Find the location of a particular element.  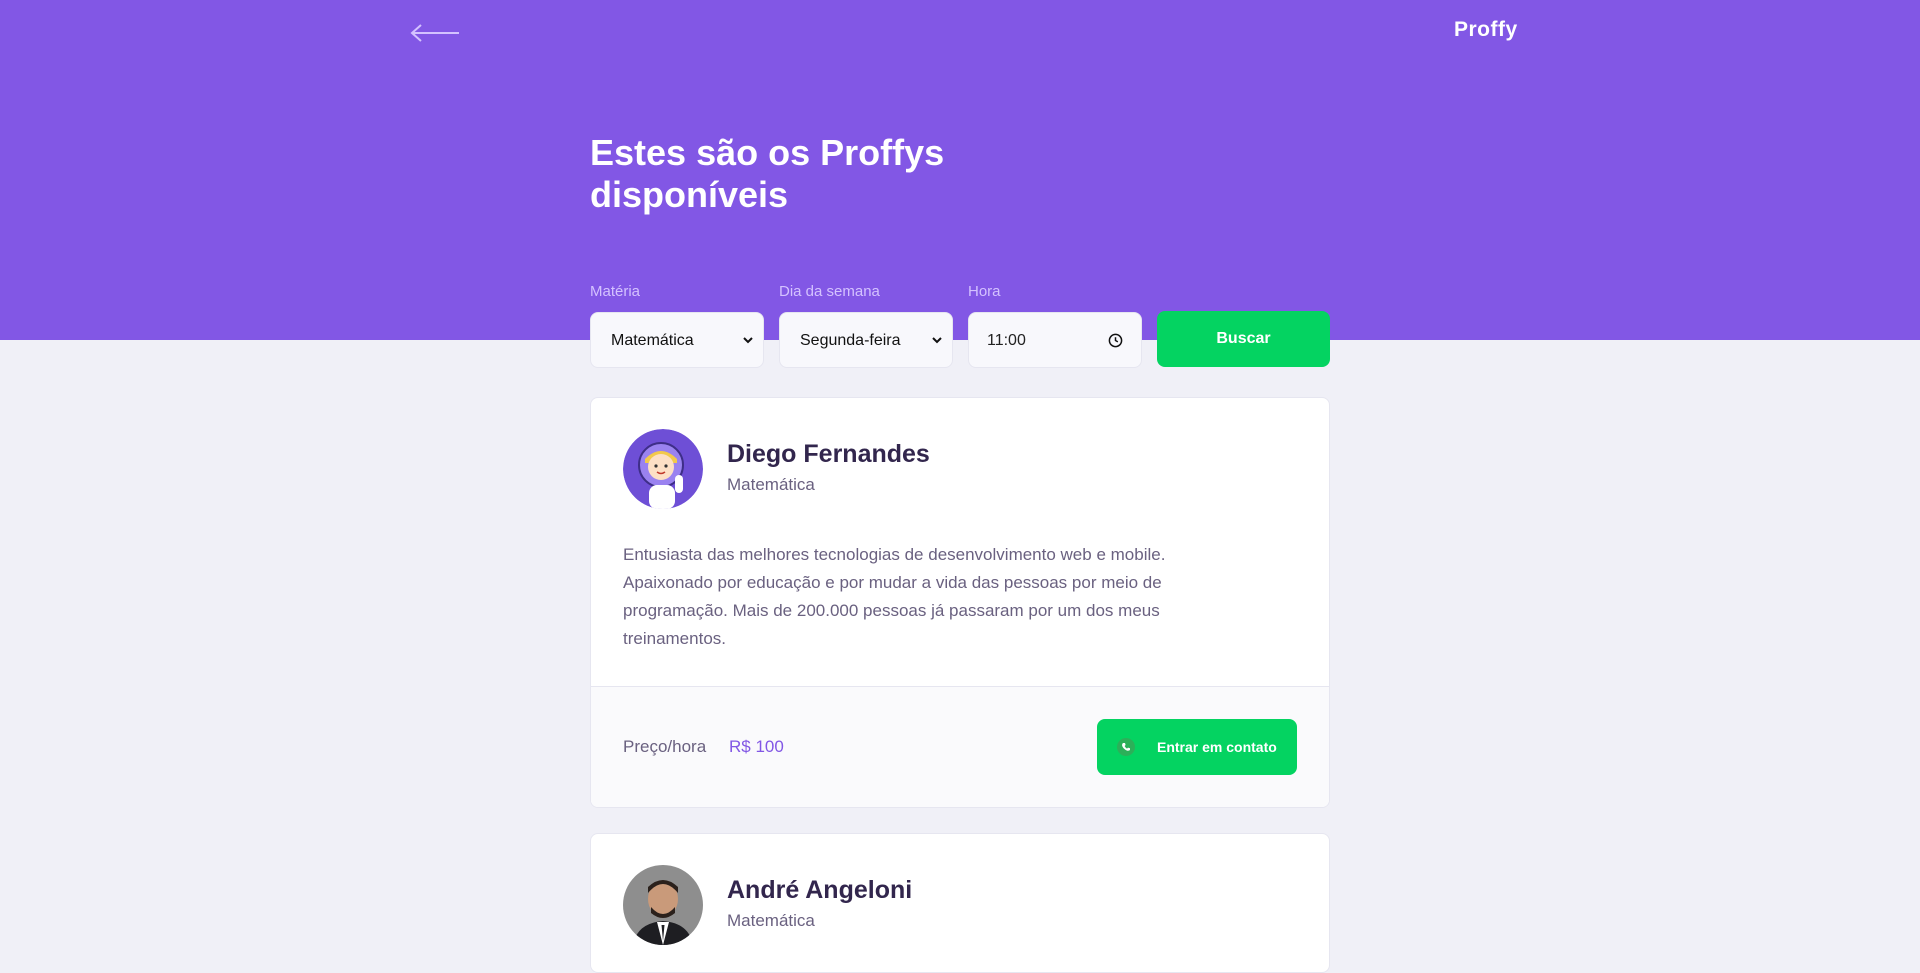

weekday-select: Segunda-feira is located at coordinates (866, 340).